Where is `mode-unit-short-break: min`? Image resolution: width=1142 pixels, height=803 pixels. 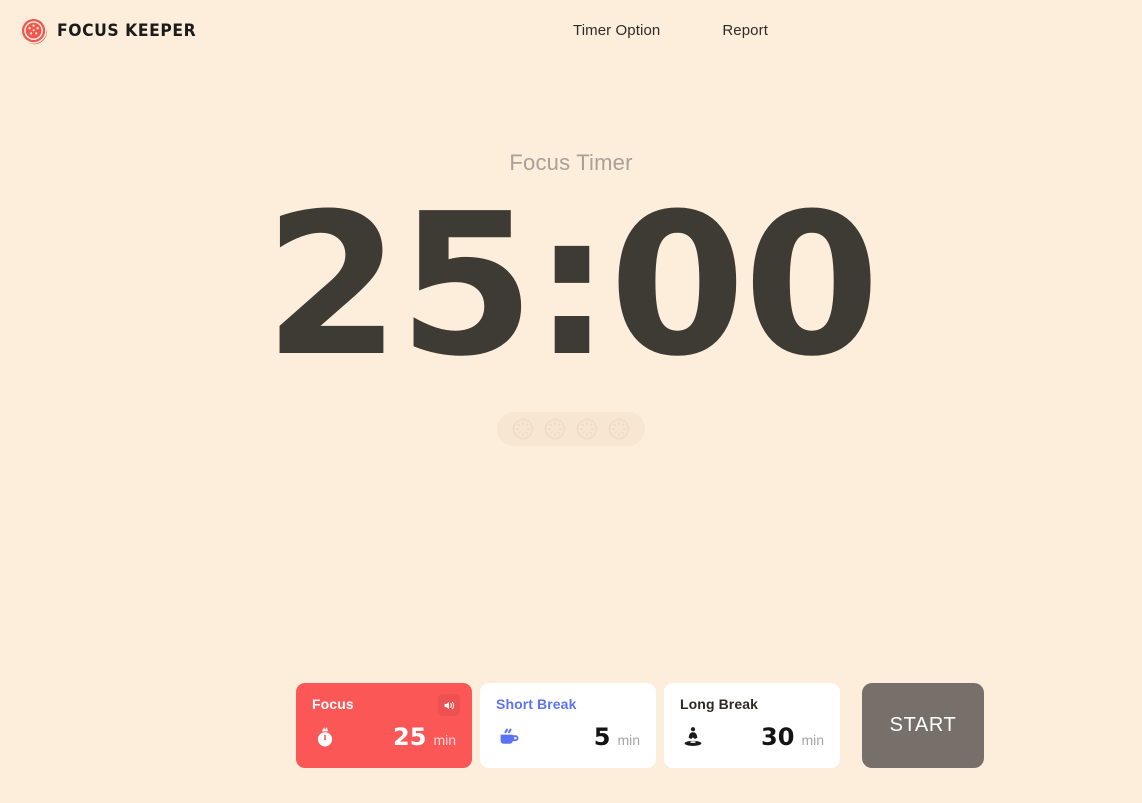 mode-unit-short-break: min is located at coordinates (628, 740).